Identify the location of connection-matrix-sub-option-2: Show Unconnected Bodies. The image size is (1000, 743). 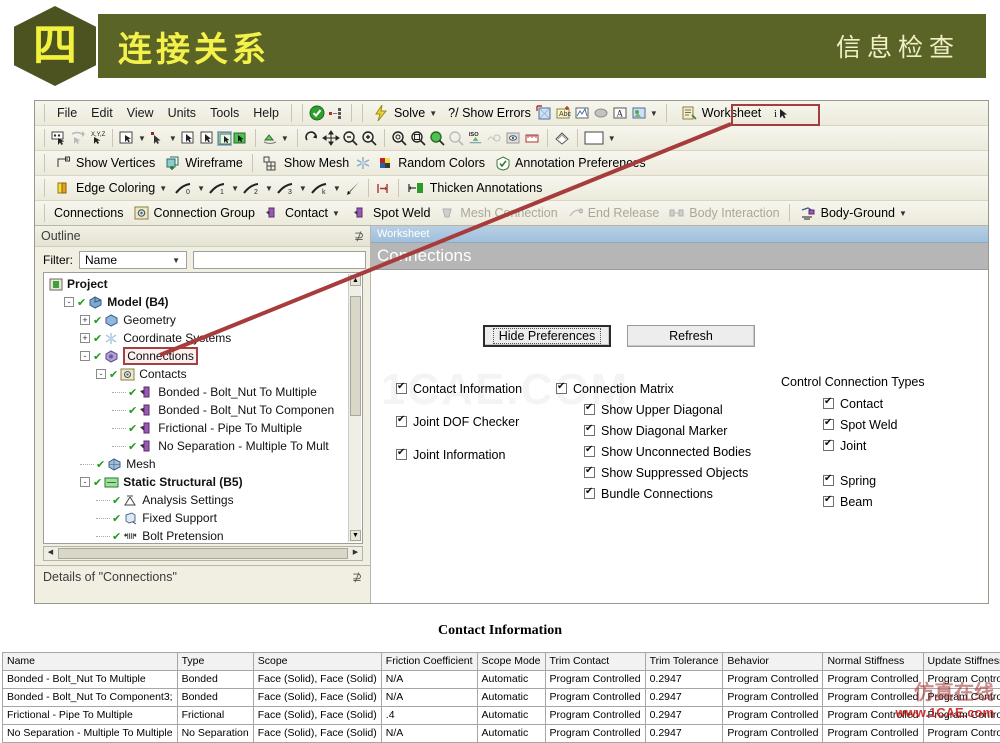
(667, 451).